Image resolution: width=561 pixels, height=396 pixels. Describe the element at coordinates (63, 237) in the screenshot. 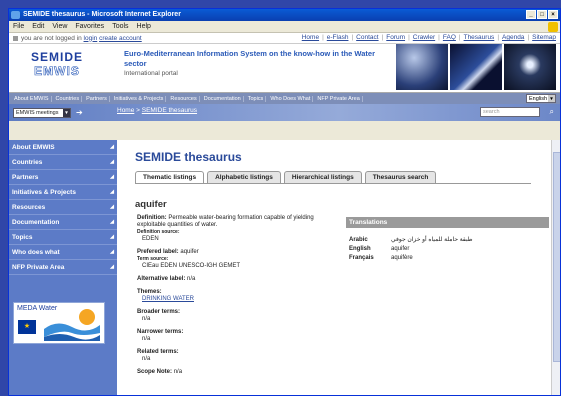

I see `sidebar-item-topics: Topics ◢` at that location.